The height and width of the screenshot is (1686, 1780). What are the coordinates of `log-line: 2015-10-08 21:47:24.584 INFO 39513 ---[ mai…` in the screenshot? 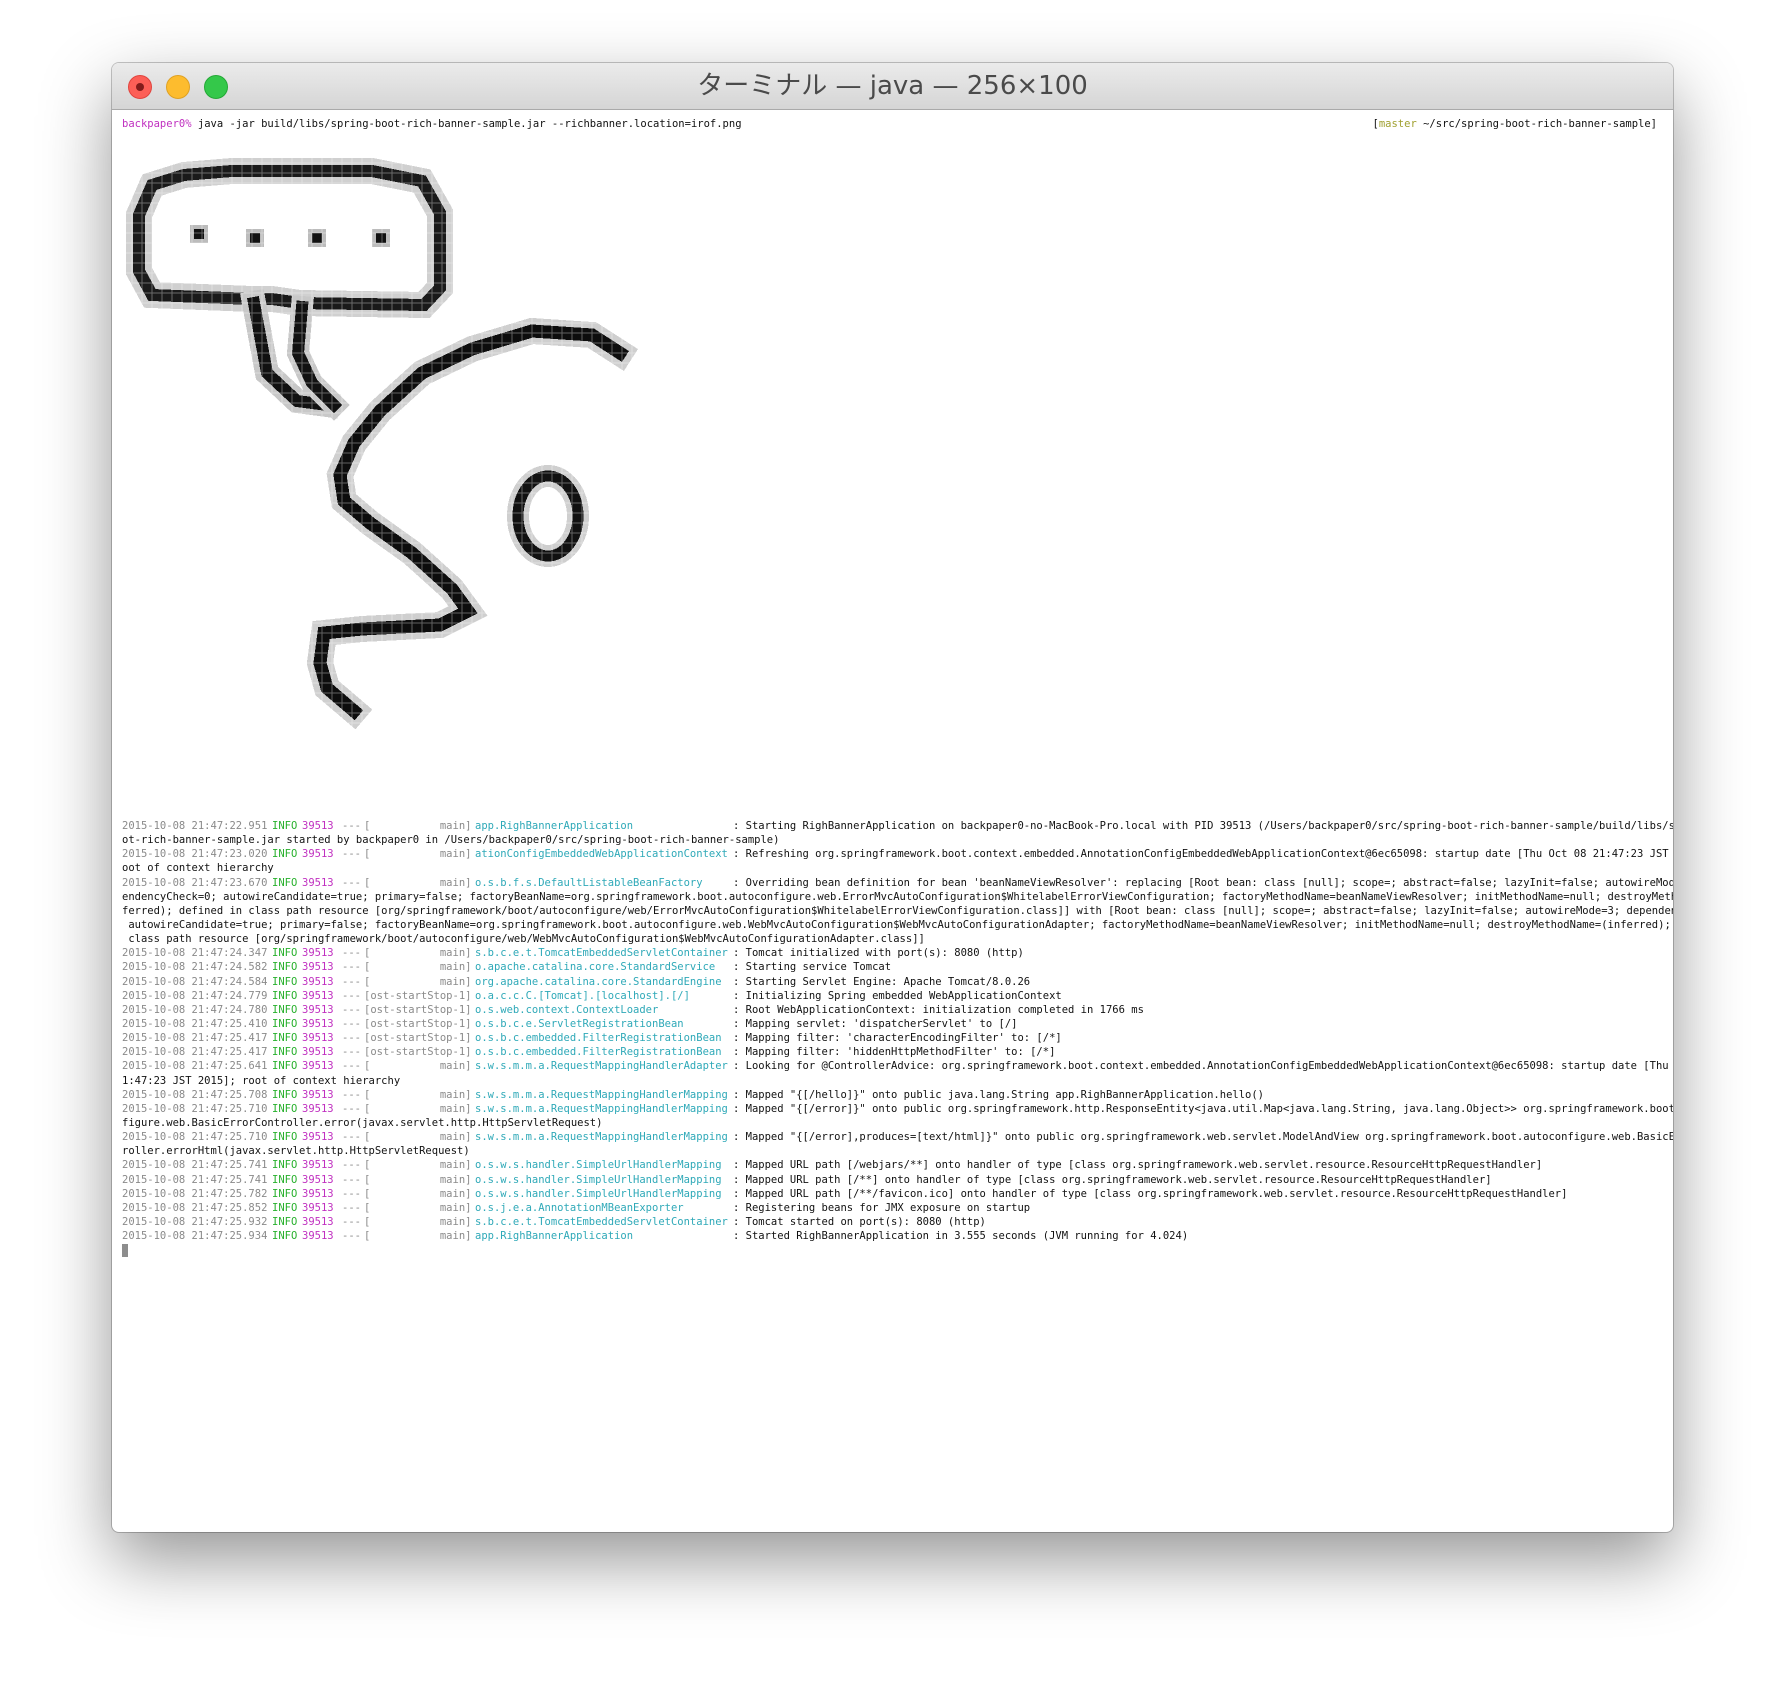 It's located at (895, 982).